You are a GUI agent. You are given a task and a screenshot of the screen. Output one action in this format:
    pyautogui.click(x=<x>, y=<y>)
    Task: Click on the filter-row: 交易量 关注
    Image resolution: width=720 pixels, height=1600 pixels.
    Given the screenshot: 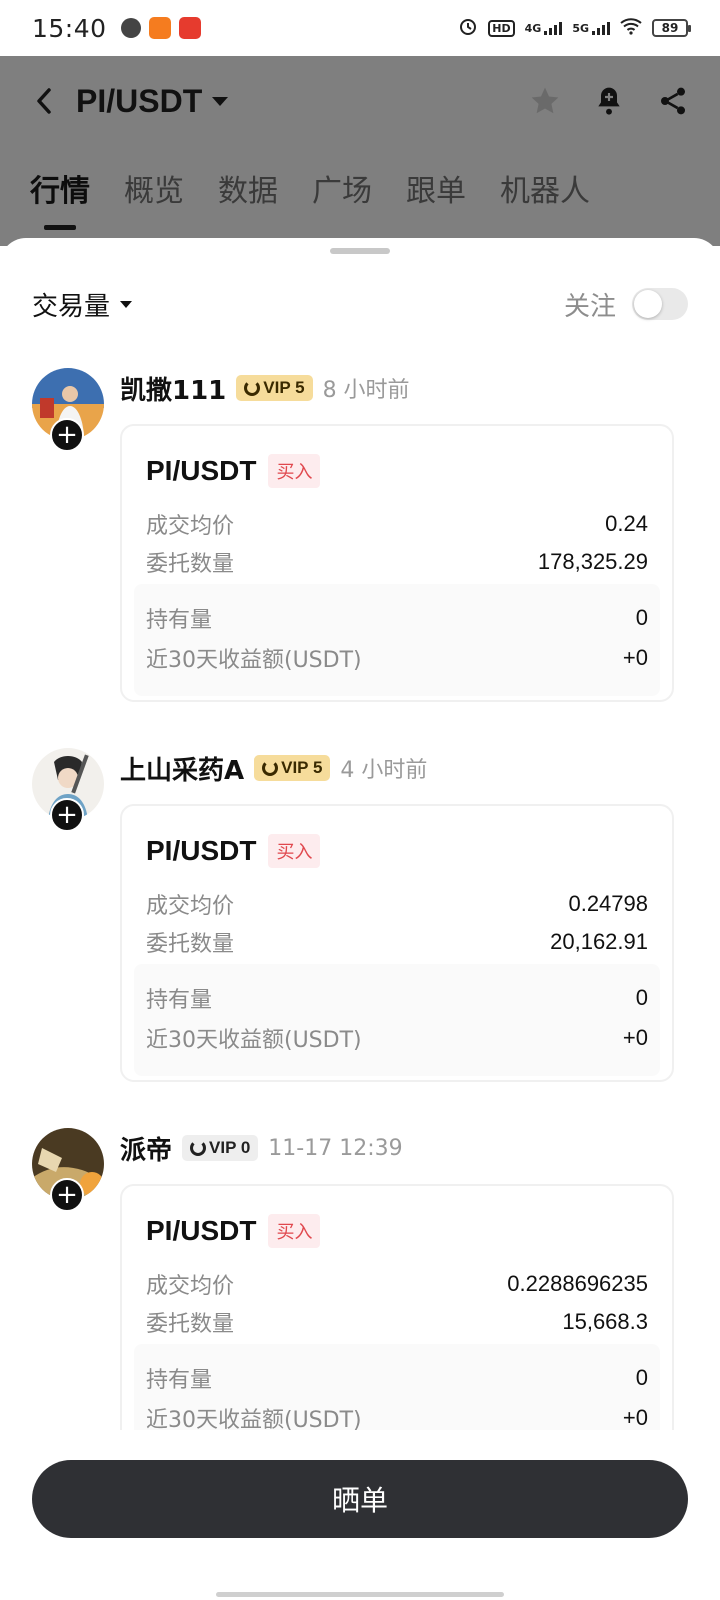 What is the action you would take?
    pyautogui.click(x=360, y=304)
    